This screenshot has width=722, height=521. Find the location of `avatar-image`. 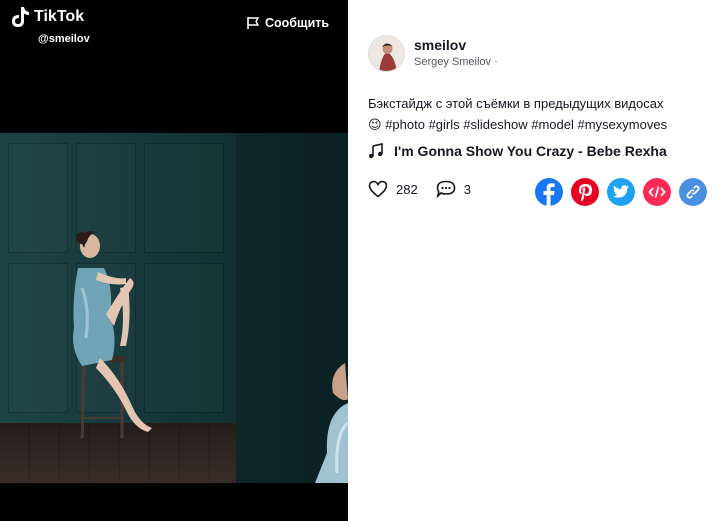

avatar-image is located at coordinates (386, 53).